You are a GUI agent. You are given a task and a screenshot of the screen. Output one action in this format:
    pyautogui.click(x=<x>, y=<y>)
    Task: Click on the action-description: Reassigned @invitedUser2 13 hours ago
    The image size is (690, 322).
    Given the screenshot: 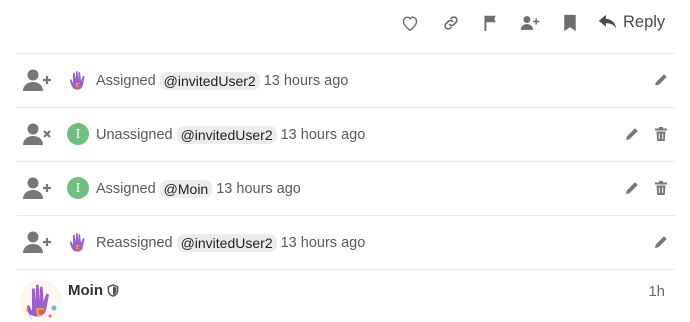 What is the action you would take?
    pyautogui.click(x=230, y=243)
    